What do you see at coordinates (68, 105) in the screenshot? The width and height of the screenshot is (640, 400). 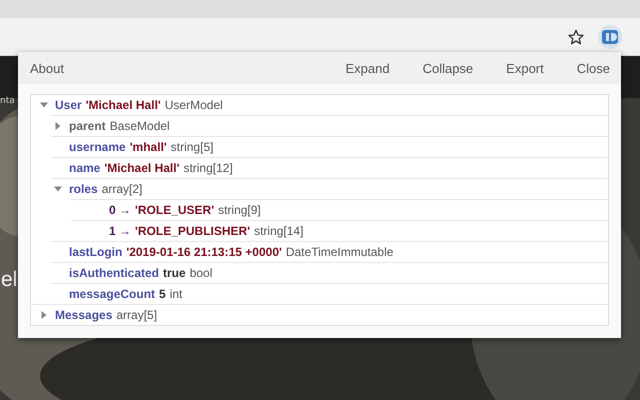 I see `property-key: User` at bounding box center [68, 105].